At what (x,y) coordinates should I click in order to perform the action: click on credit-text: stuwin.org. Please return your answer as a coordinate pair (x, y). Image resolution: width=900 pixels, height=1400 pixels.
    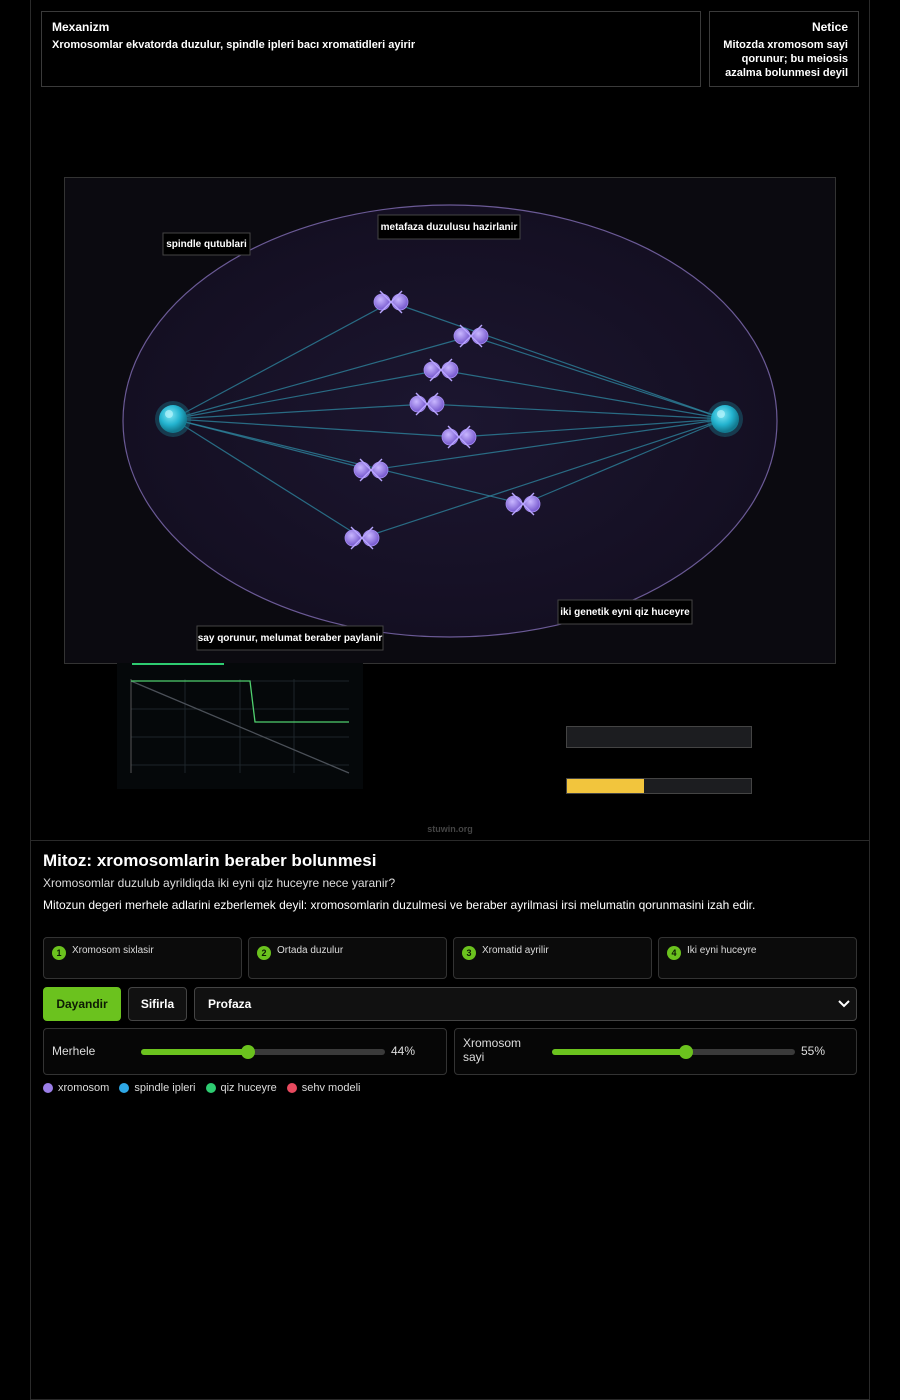
    Looking at the image, I should click on (450, 829).